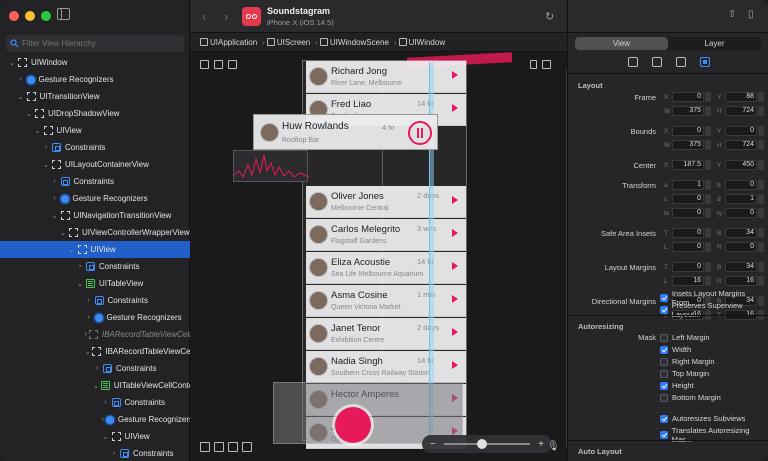 Image resolution: width=768 pixels, height=461 pixels. I want to click on table-row: Asma Cosine Queen Victoria Market 1 min, so click(386, 301).